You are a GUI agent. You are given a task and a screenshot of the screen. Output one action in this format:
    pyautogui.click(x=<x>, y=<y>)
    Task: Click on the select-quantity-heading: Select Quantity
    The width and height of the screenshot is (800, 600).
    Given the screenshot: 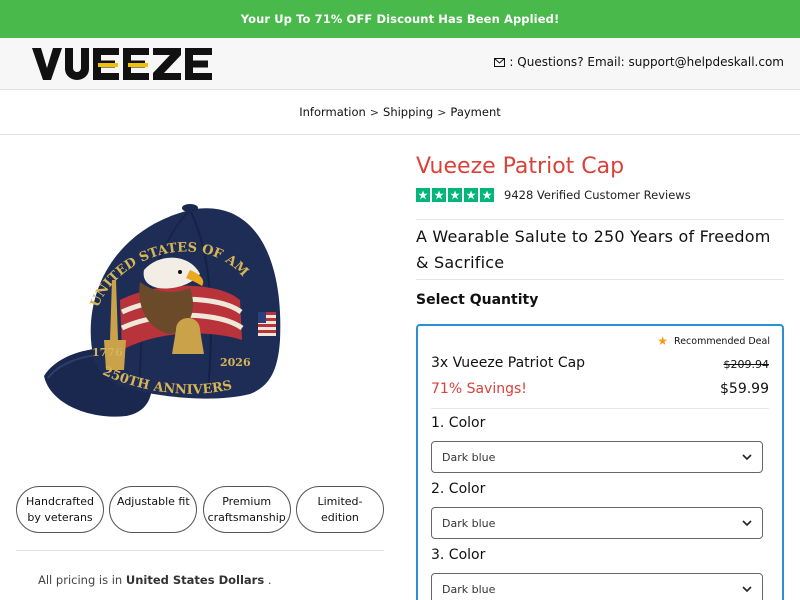 What is the action you would take?
    pyautogui.click(x=477, y=300)
    